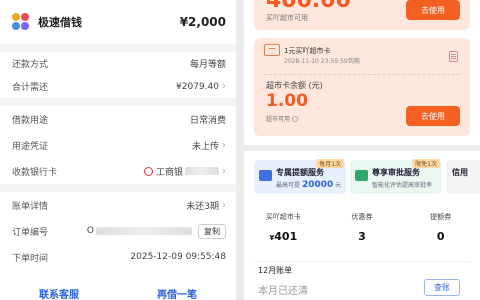  Describe the element at coordinates (202, 22) in the screenshot. I see `loan-amount: ¥2,000` at that location.